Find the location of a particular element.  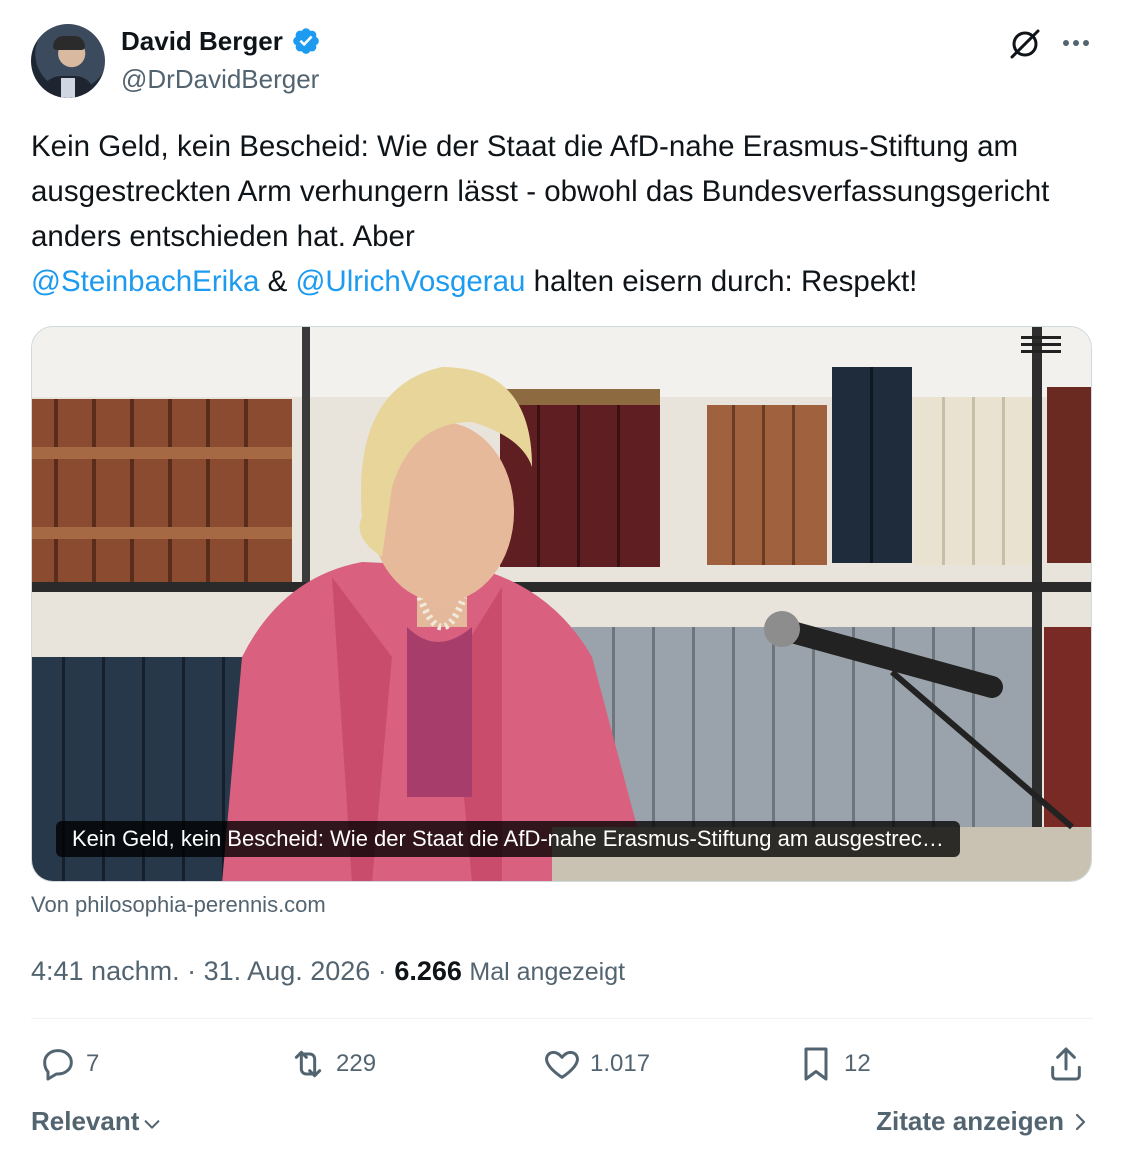

tweet-text-between: & is located at coordinates (277, 281).